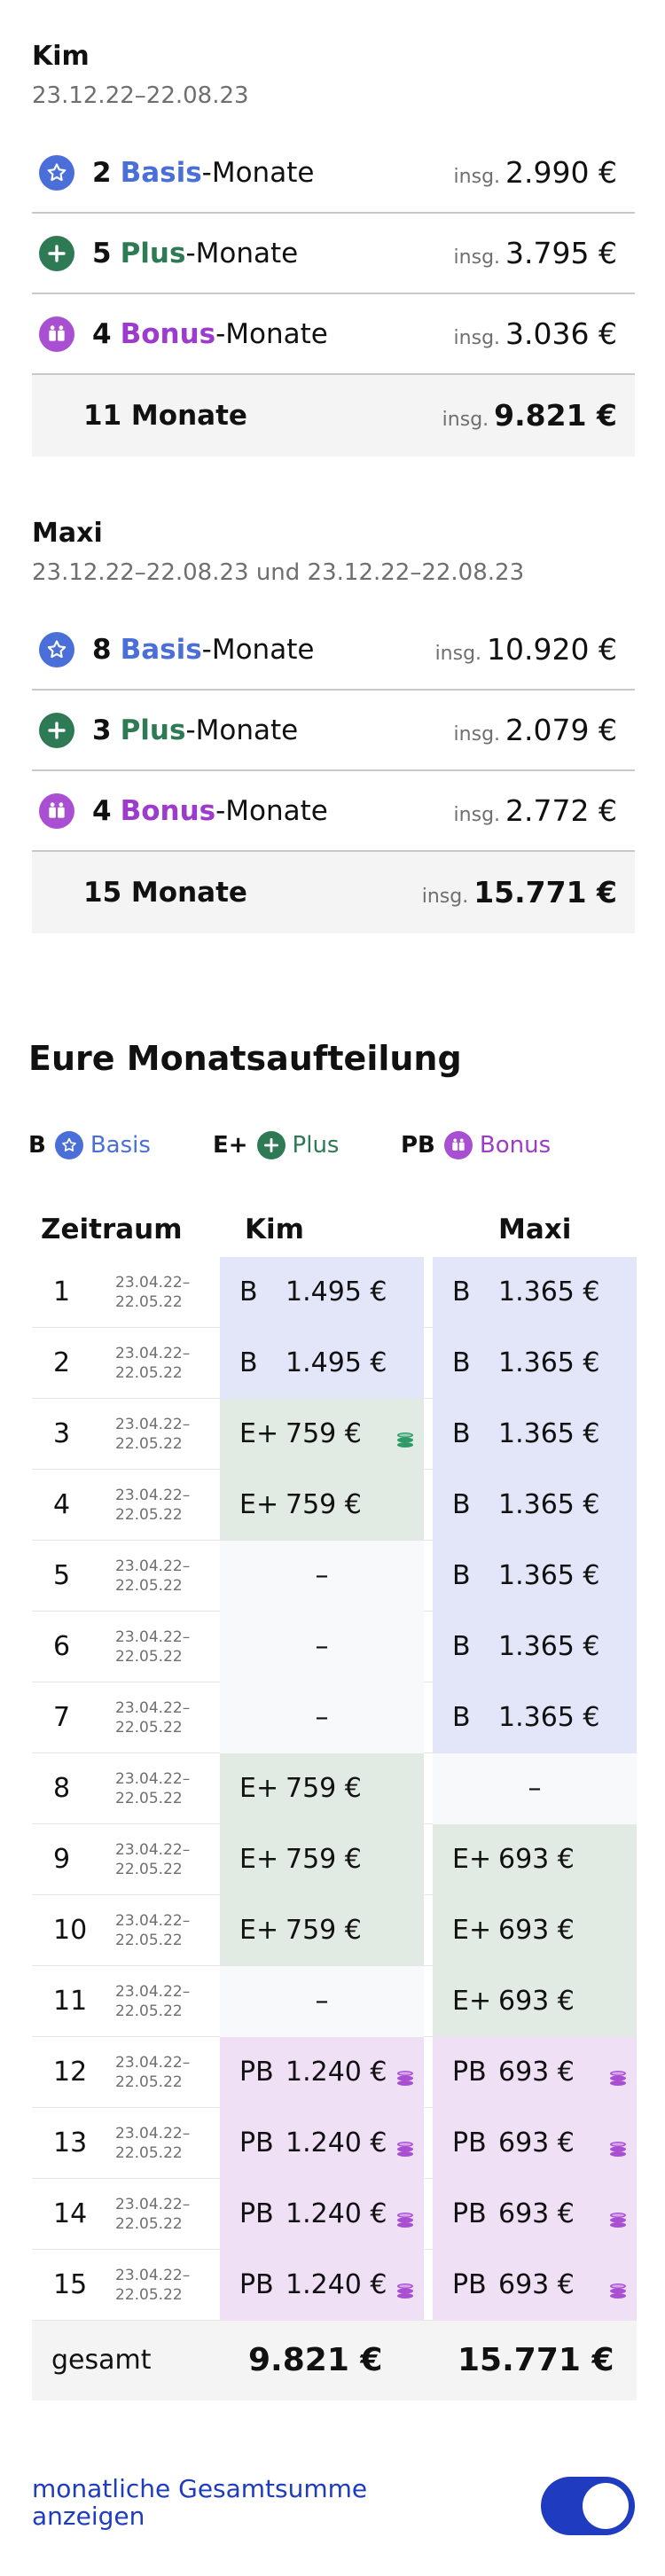 Image resolution: width=665 pixels, height=2576 pixels. I want to click on month-type-amount: insg. 10.920 €, so click(526, 649).